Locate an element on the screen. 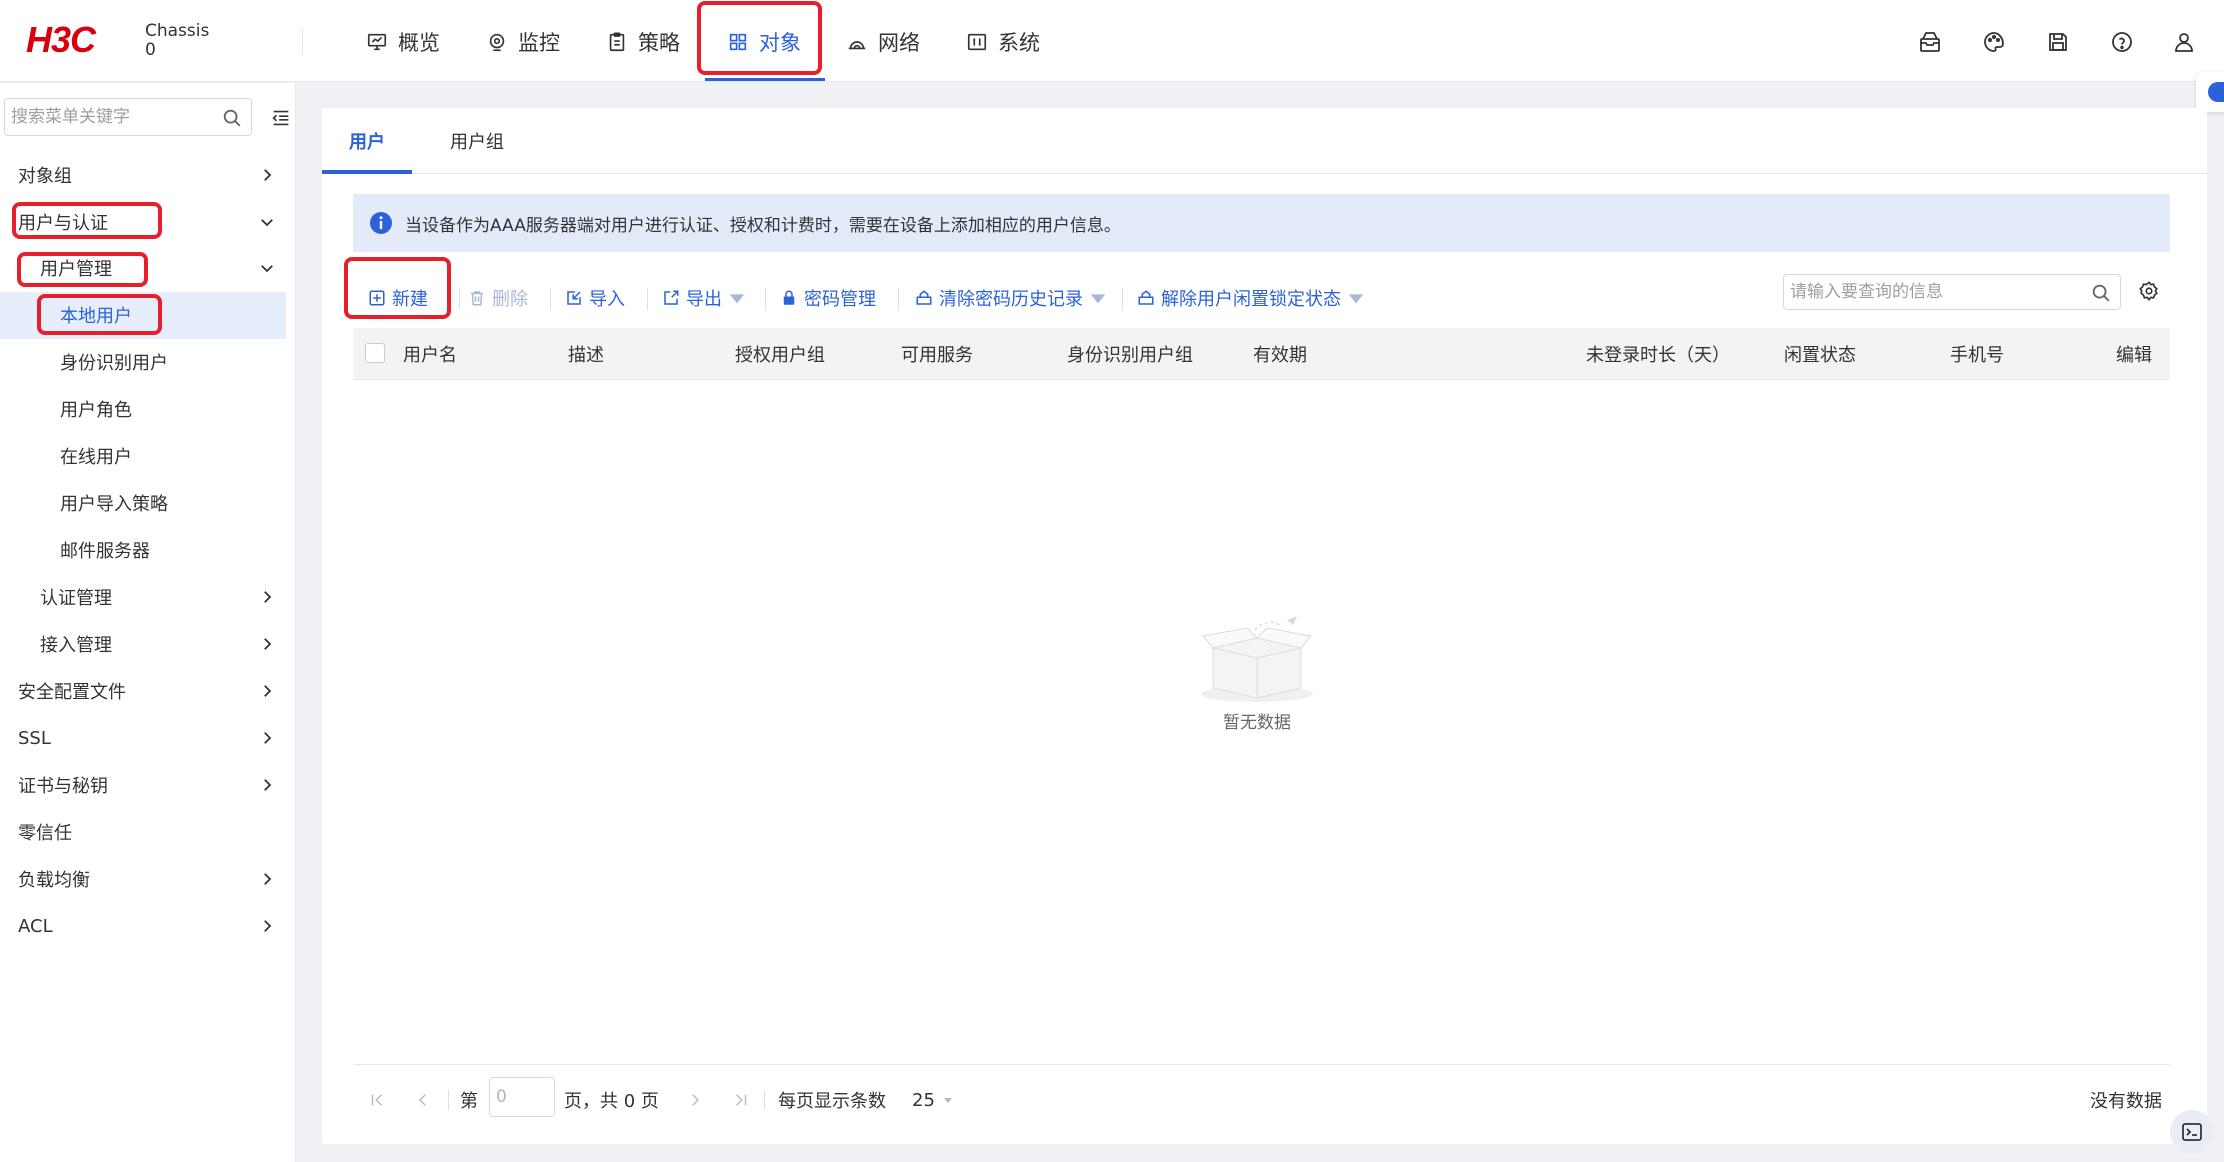 The width and height of the screenshot is (2224, 1162). chevron-down-icon is located at coordinates (267, 269).